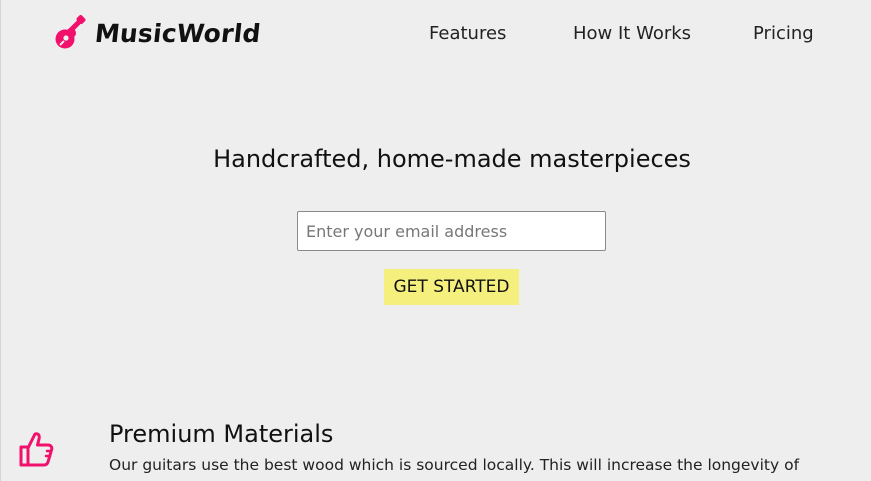  Describe the element at coordinates (451, 231) in the screenshot. I see `email-input` at that location.